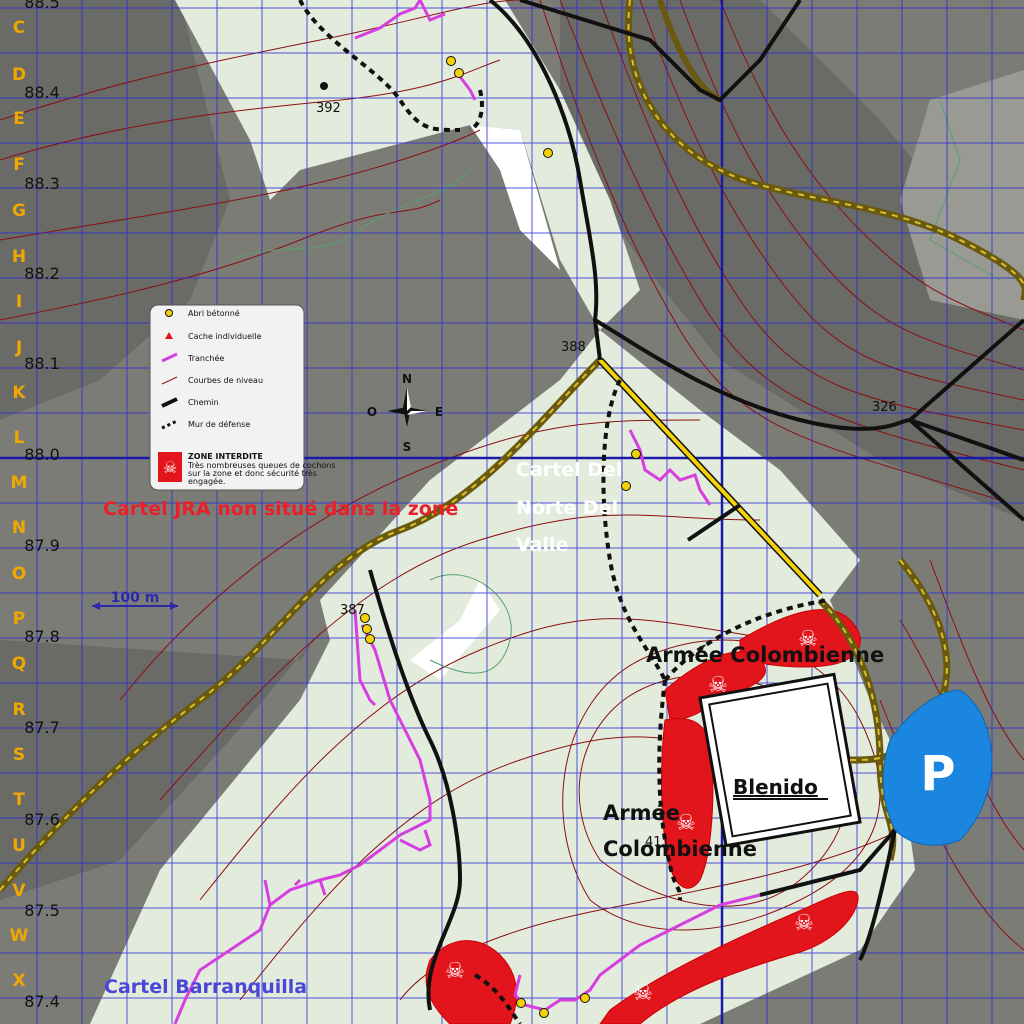  What do you see at coordinates (42, 545) in the screenshot?
I see `svg-text: 87.9` at bounding box center [42, 545].